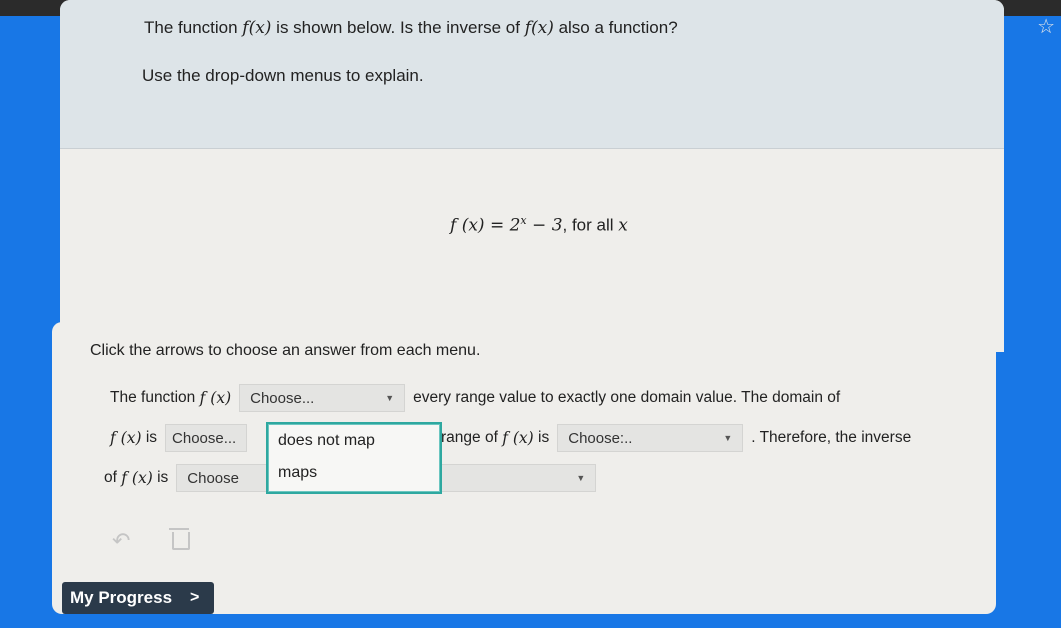 The height and width of the screenshot is (628, 1061). Describe the element at coordinates (326, 441) in the screenshot. I see `option-does-not-map: does not map` at that location.